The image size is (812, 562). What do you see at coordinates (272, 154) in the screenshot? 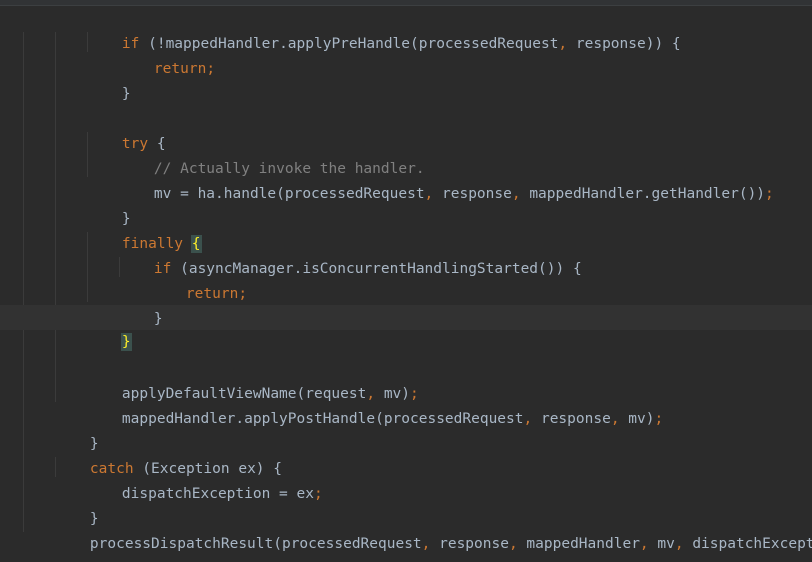
I see `code-line: // Actually invoke the handler.` at bounding box center [272, 154].